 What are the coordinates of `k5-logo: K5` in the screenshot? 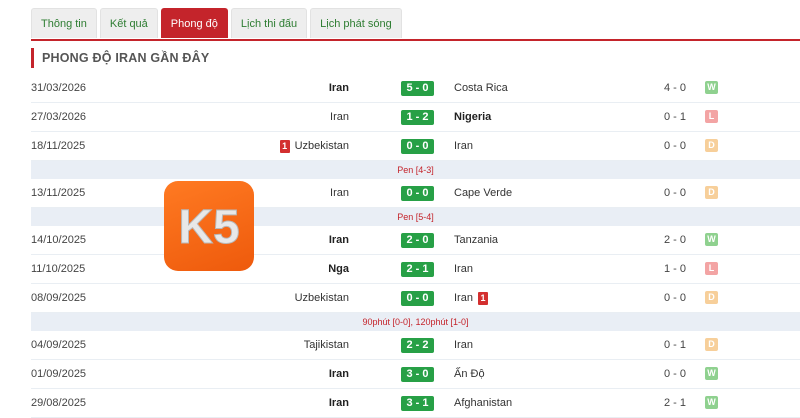 It's located at (209, 226).